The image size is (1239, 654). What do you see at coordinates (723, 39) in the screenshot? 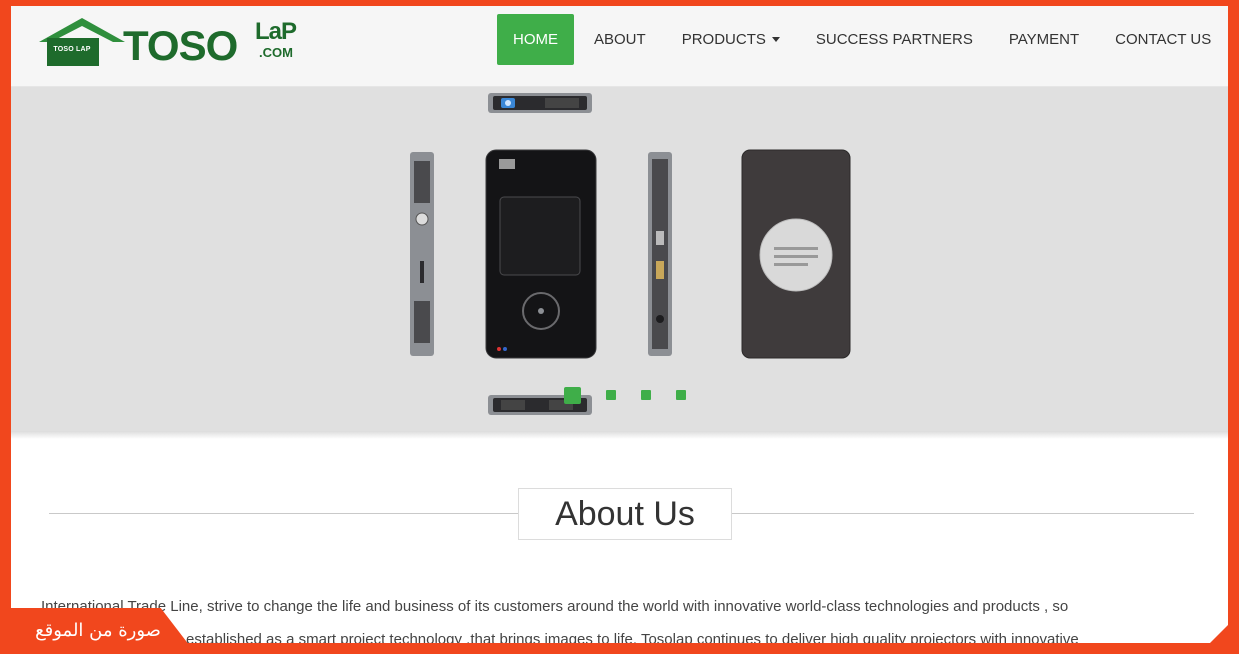
I see `nav-products-label: PRODUCTS` at bounding box center [723, 39].